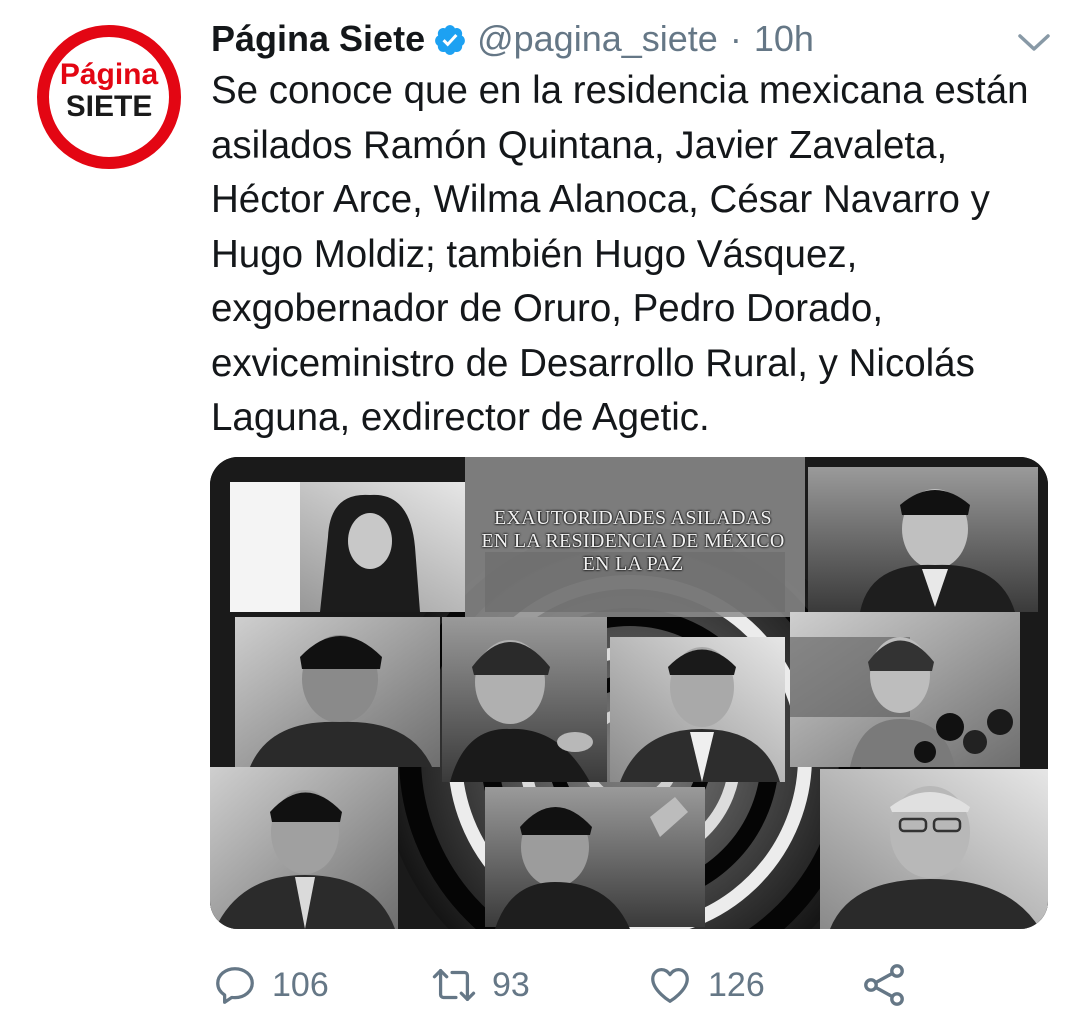 The width and height of the screenshot is (1080, 1034). I want to click on retweet-icon, so click(454, 985).